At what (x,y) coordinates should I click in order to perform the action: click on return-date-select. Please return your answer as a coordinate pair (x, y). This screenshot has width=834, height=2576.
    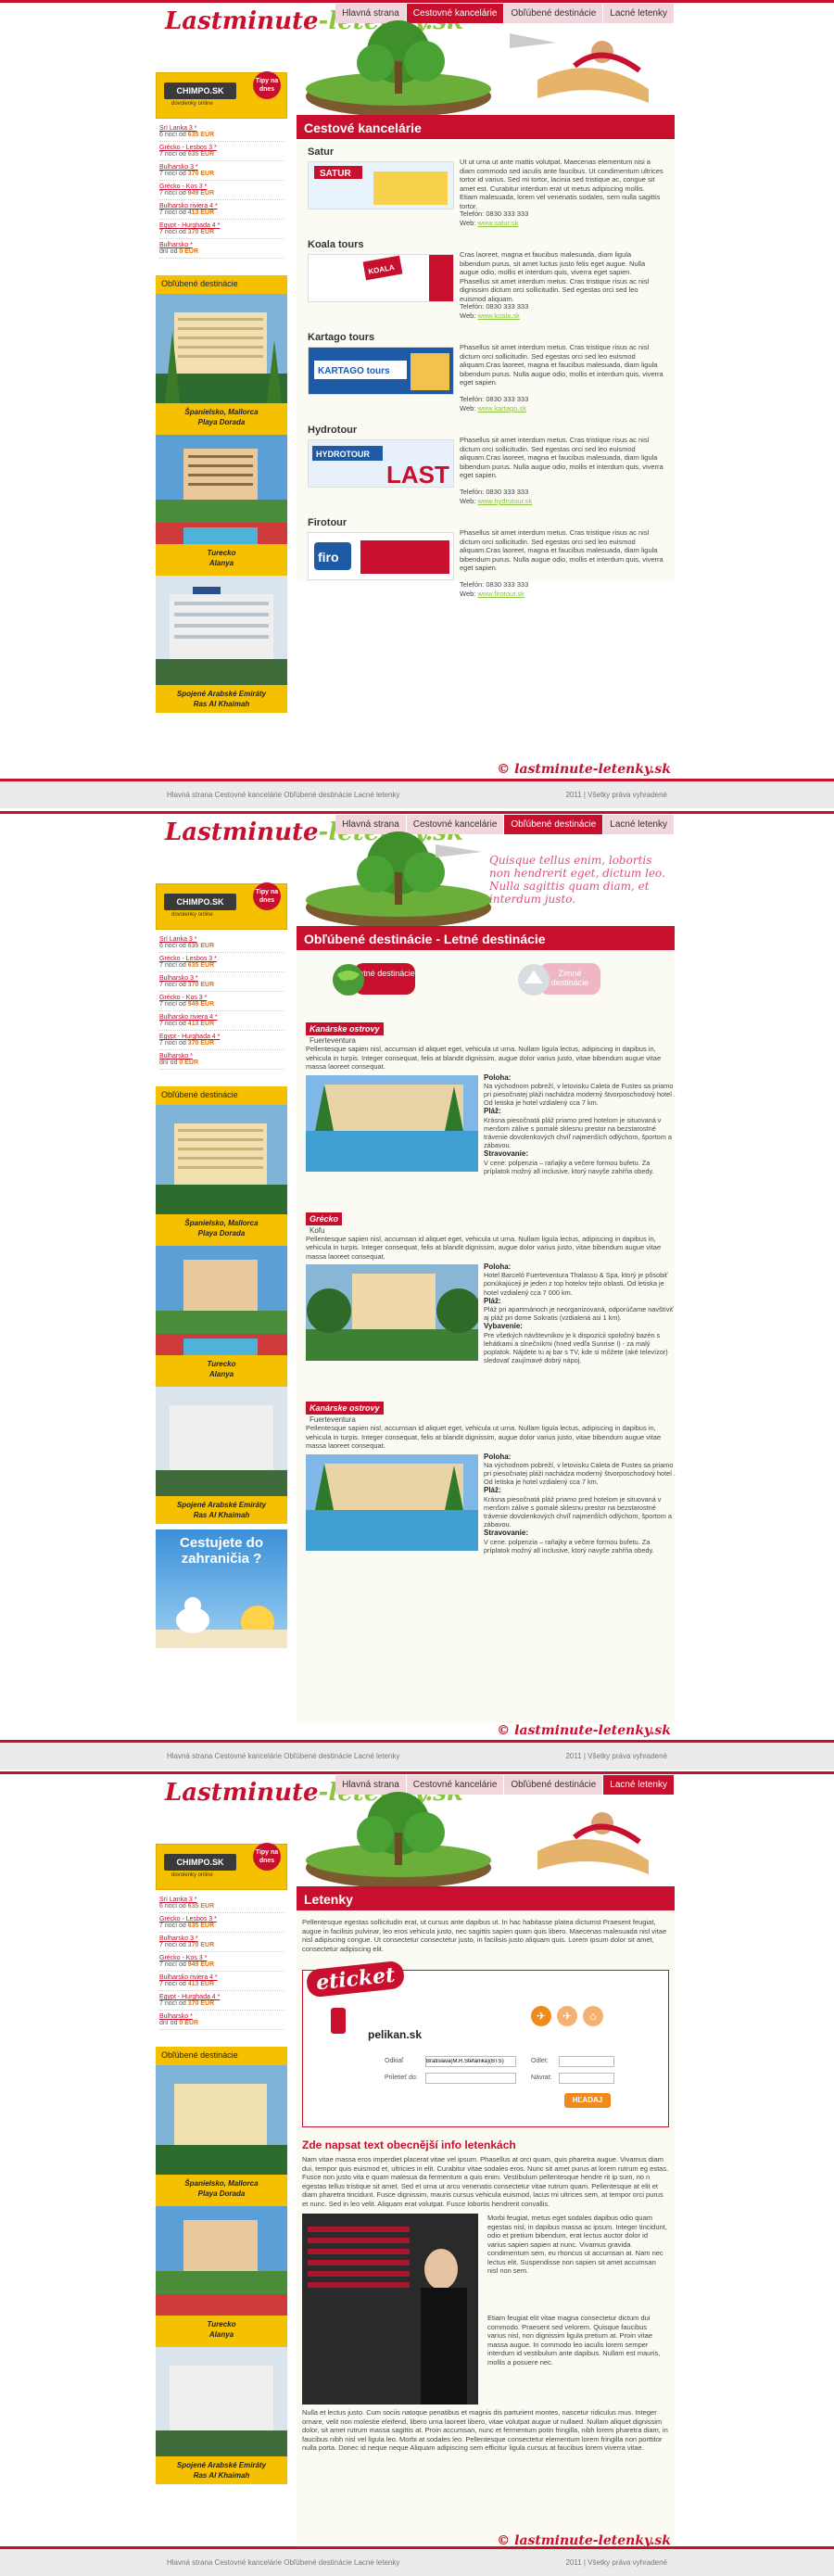
    Looking at the image, I should click on (586, 2078).